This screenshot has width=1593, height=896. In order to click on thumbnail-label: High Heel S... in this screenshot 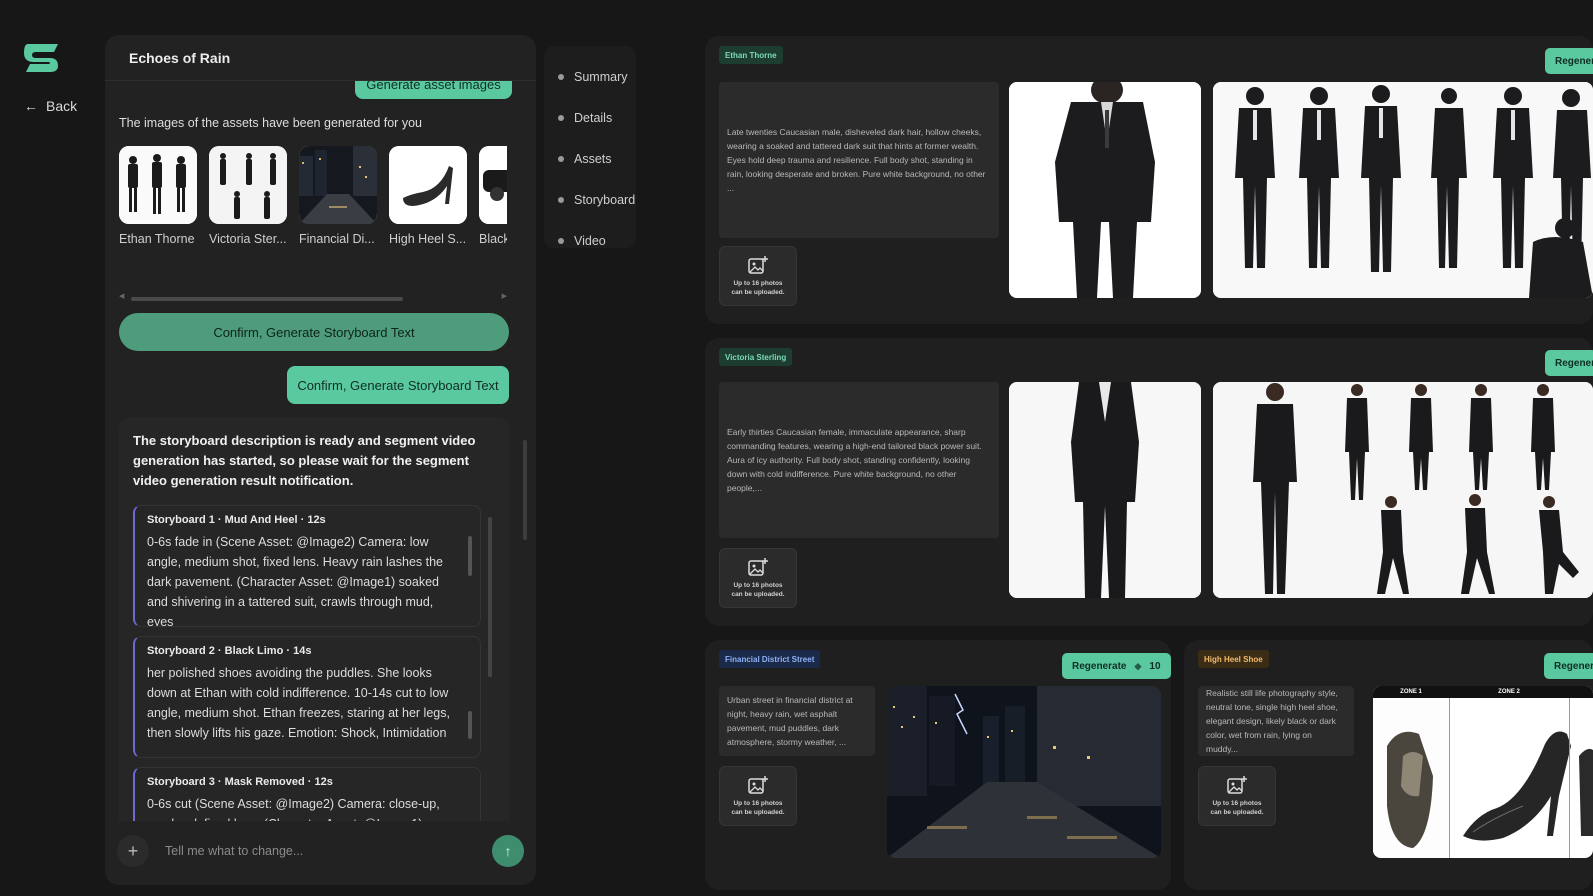, I will do `click(428, 239)`.